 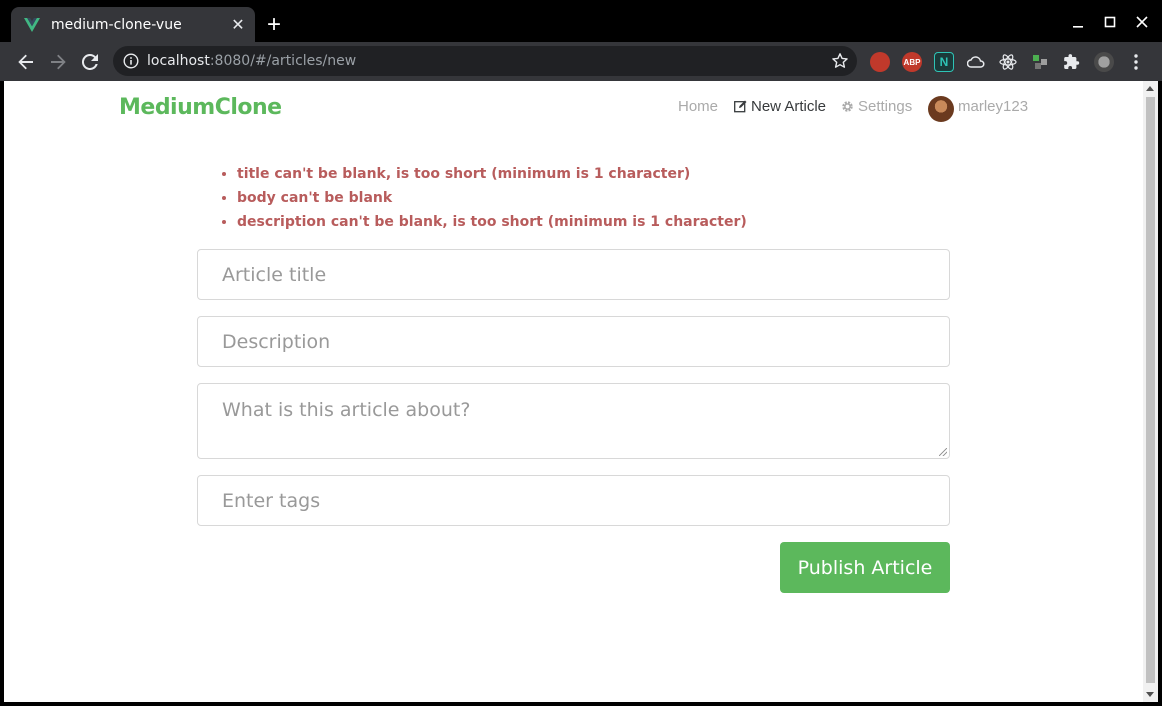 What do you see at coordinates (581, 21) in the screenshot?
I see `tab-strip: medium-clone-vue ✕ +` at bounding box center [581, 21].